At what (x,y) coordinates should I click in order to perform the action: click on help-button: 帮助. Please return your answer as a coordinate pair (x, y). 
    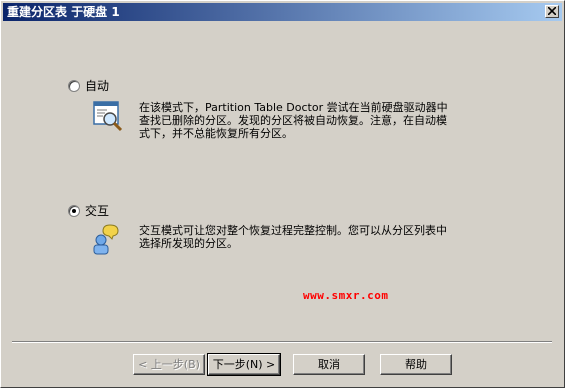
    Looking at the image, I should click on (416, 364).